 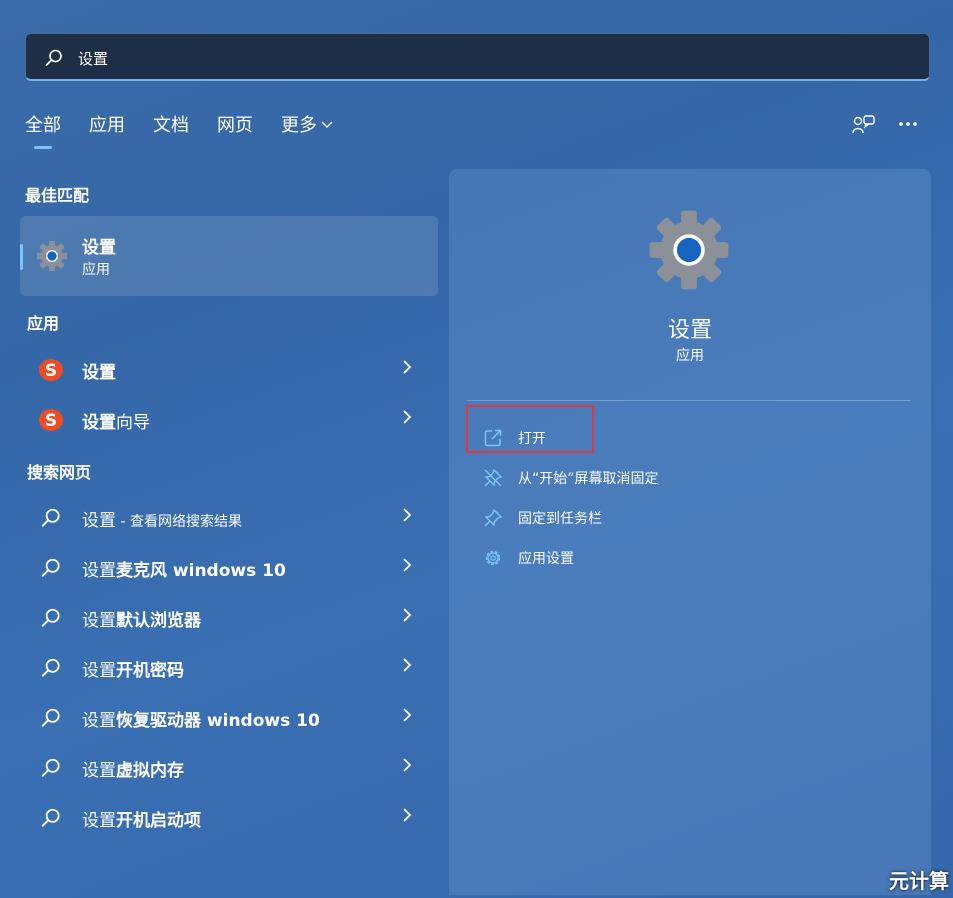 I want to click on tab-more: 更多, so click(x=307, y=128).